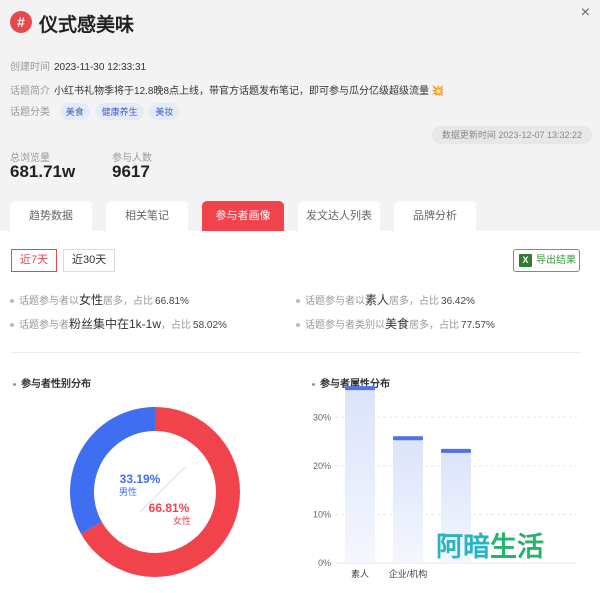 The height and width of the screenshot is (593, 600). What do you see at coordinates (43, 171) in the screenshot?
I see `views-value: 681.71w` at bounding box center [43, 171].